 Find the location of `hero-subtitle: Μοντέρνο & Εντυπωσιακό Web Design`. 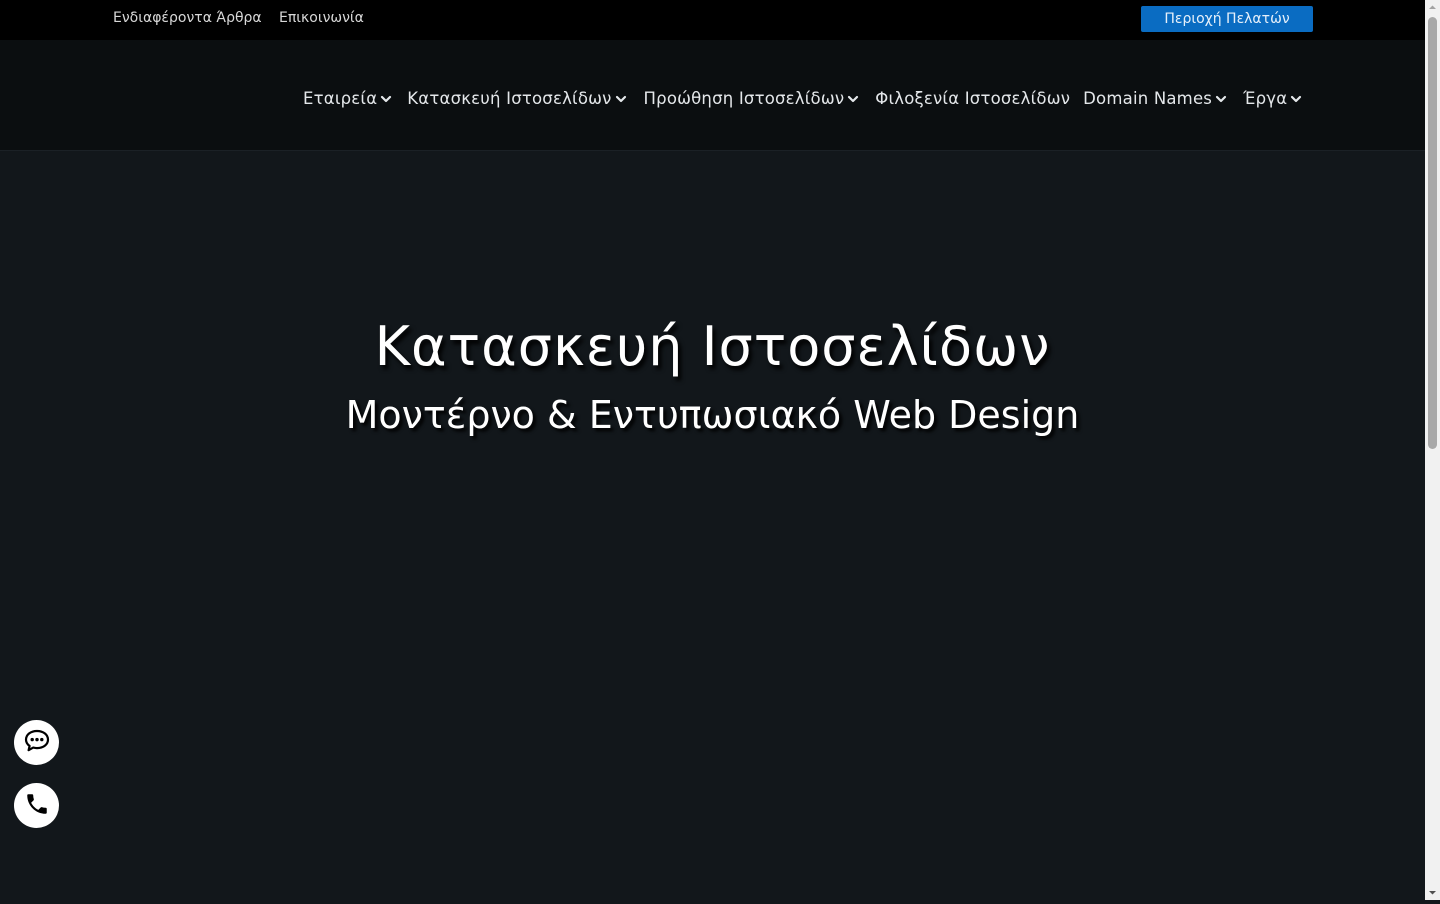

hero-subtitle: Μοντέρνο & Εντυπωσιακό Web Design is located at coordinates (712, 415).